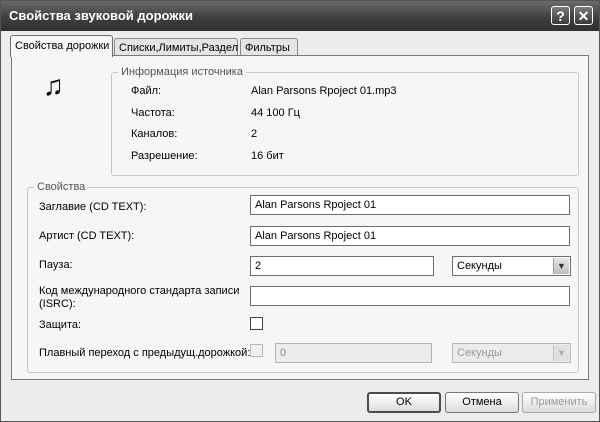 This screenshot has height=422, width=600. I want to click on tab-filters: Фильтры, so click(269, 47).